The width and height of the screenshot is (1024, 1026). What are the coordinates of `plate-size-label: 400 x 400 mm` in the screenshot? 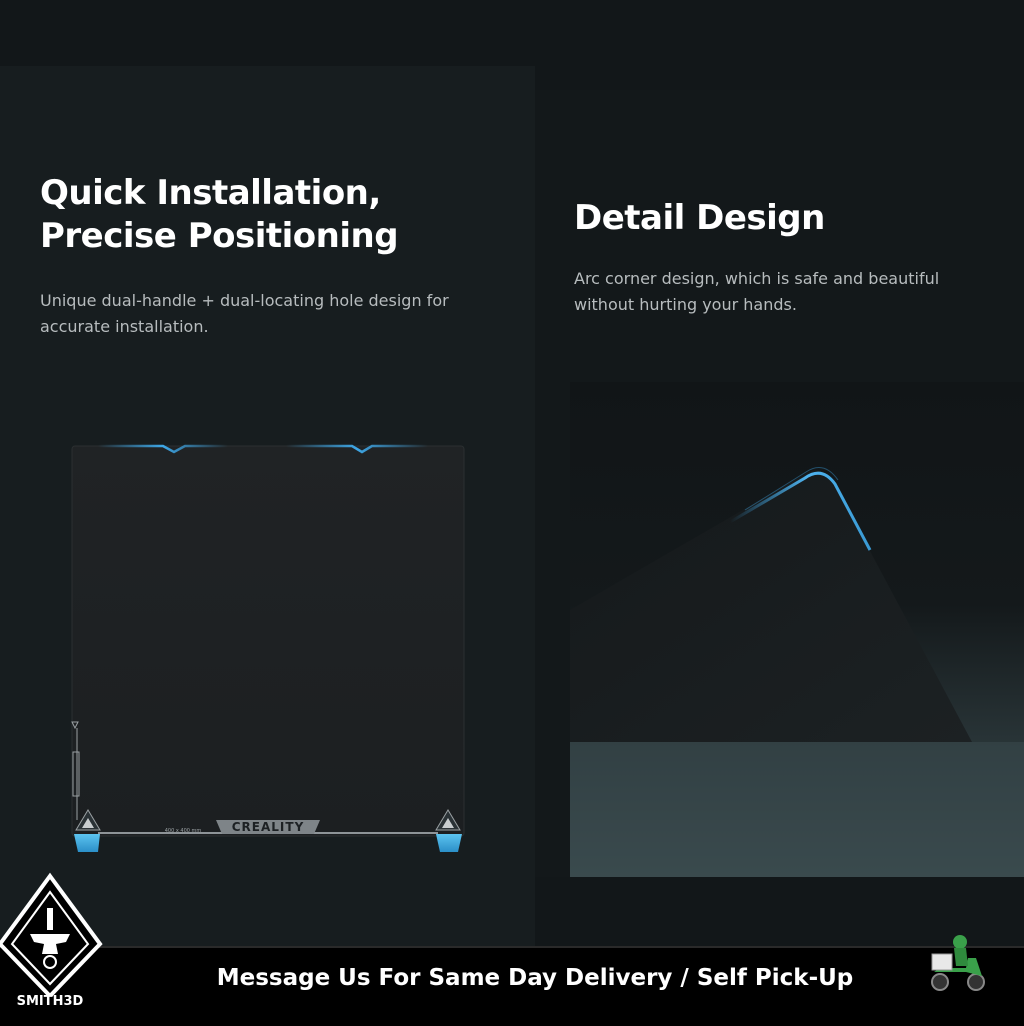 It's located at (183, 831).